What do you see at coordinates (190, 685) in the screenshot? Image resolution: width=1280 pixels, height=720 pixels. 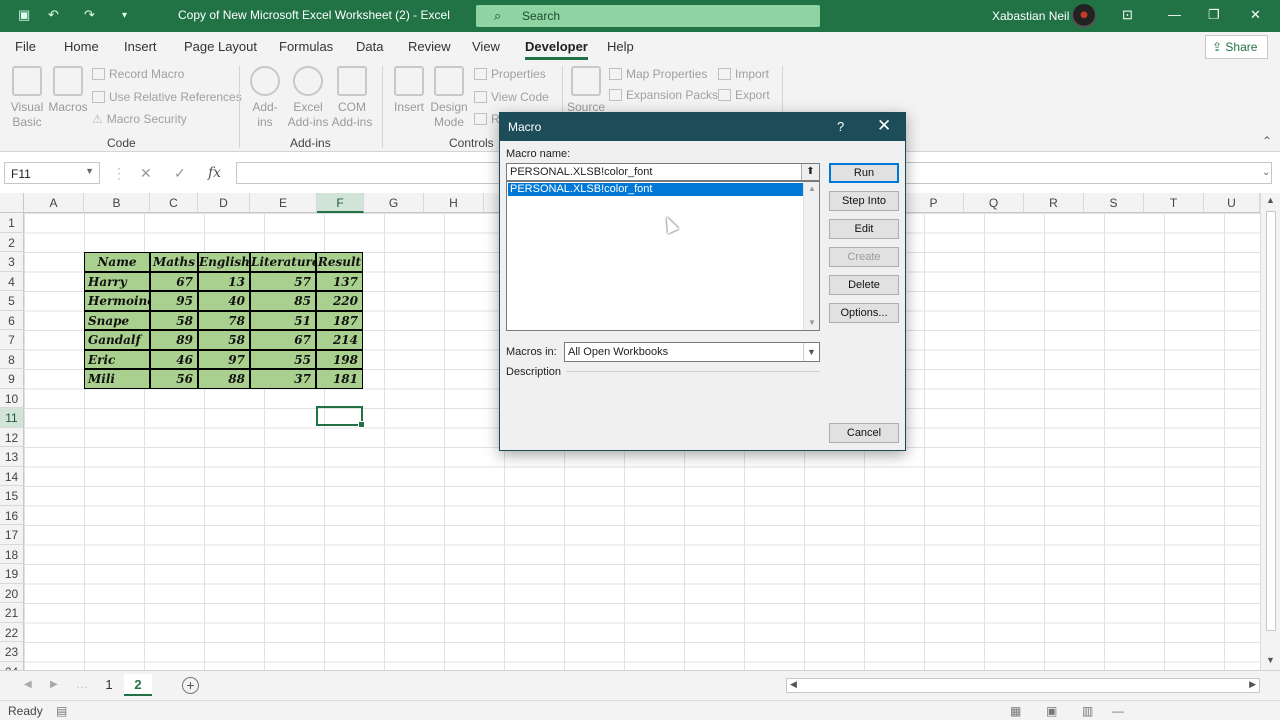 I see `add-sheet-button: +` at bounding box center [190, 685].